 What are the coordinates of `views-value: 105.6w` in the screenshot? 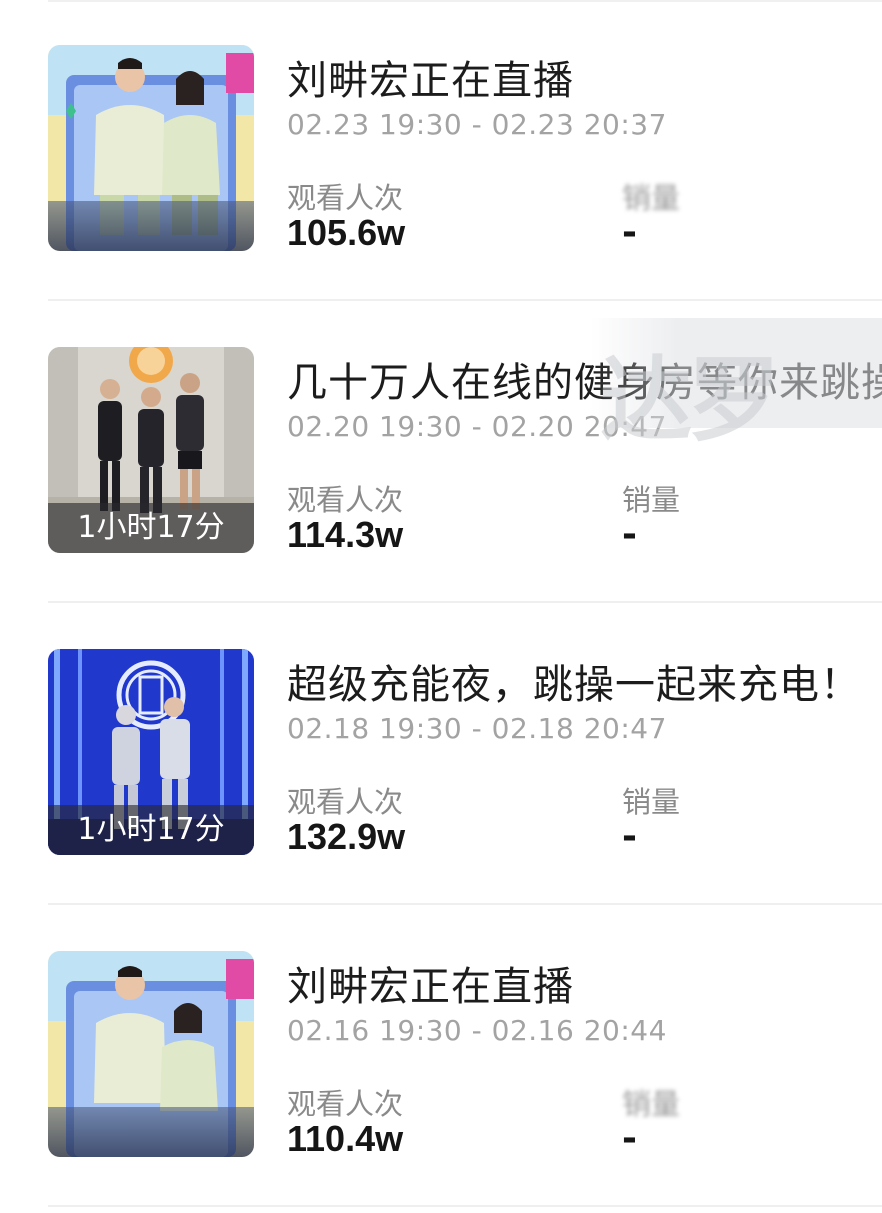 It's located at (346, 232).